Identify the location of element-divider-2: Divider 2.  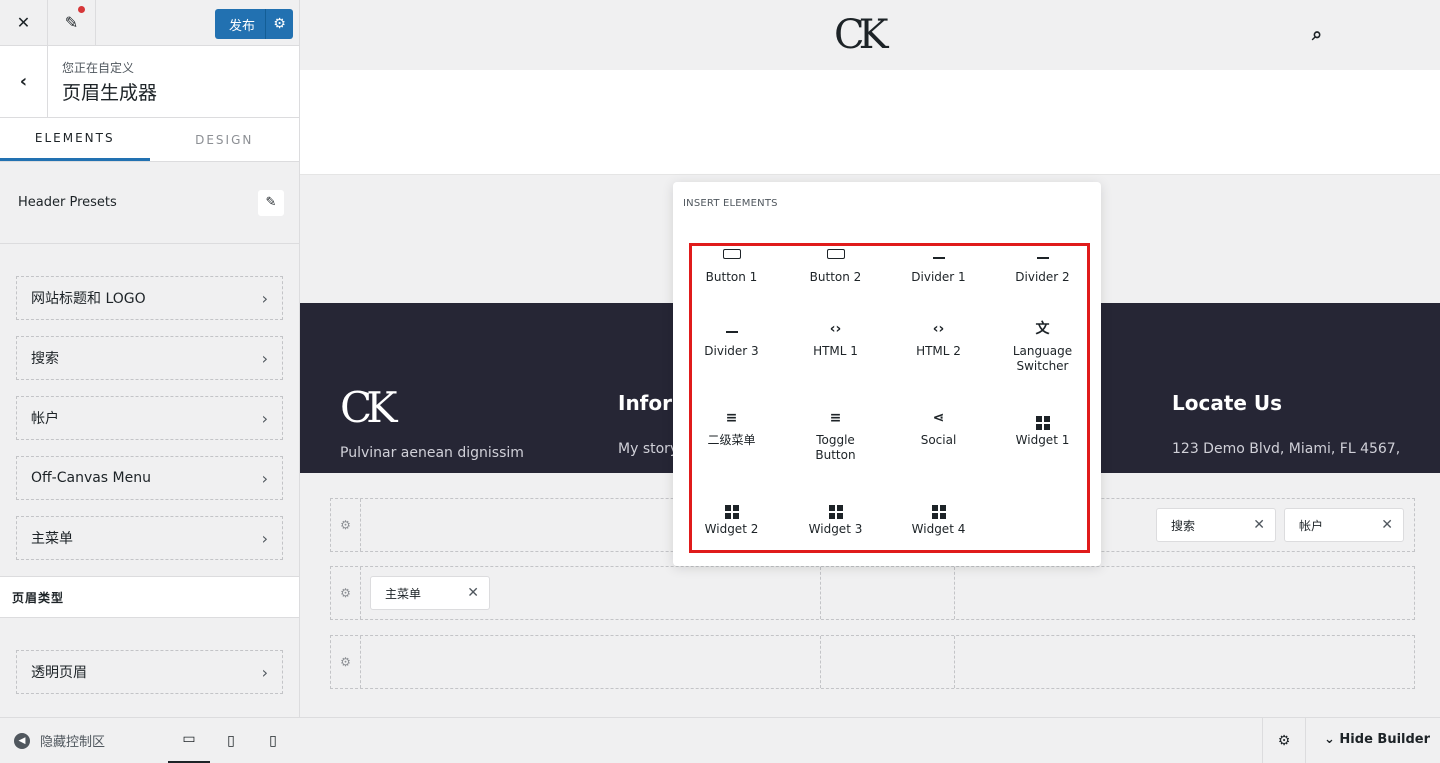
(1042, 266).